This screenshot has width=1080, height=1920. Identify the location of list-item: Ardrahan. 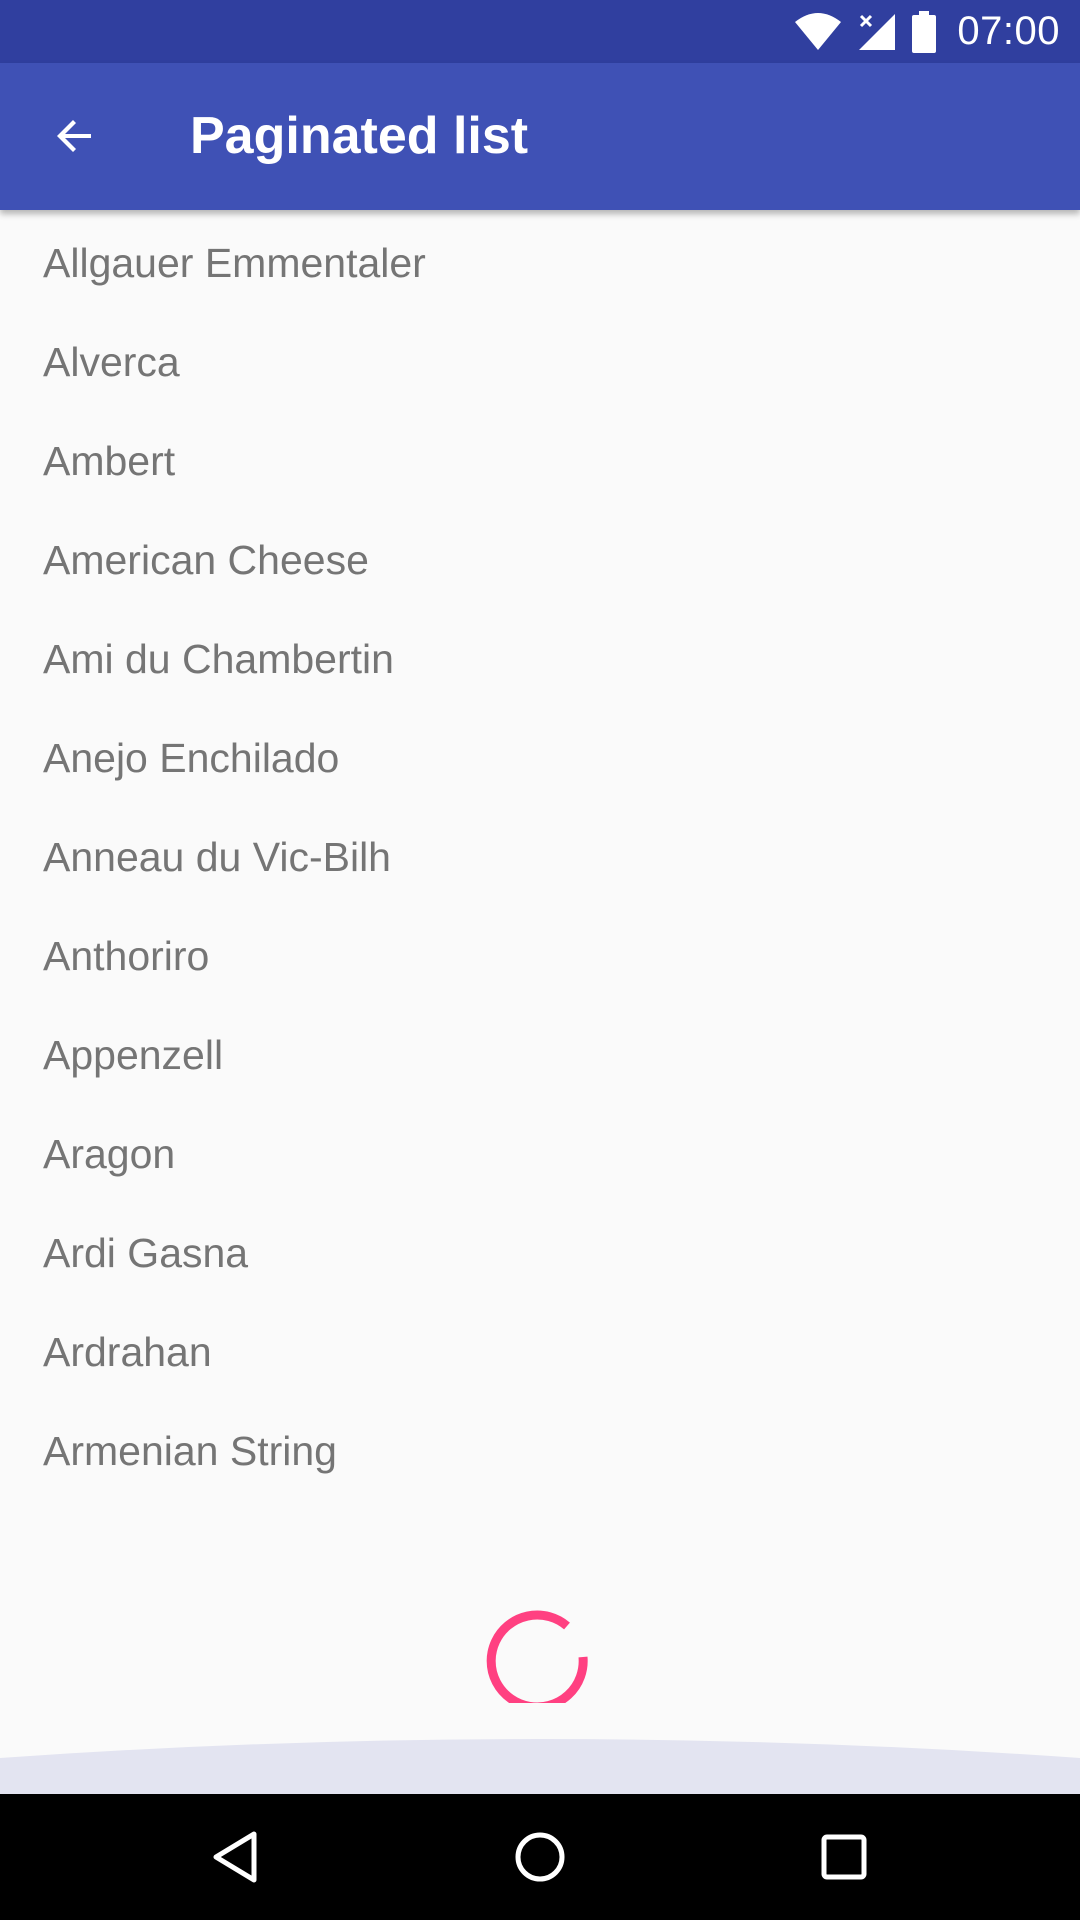
(540, 1352).